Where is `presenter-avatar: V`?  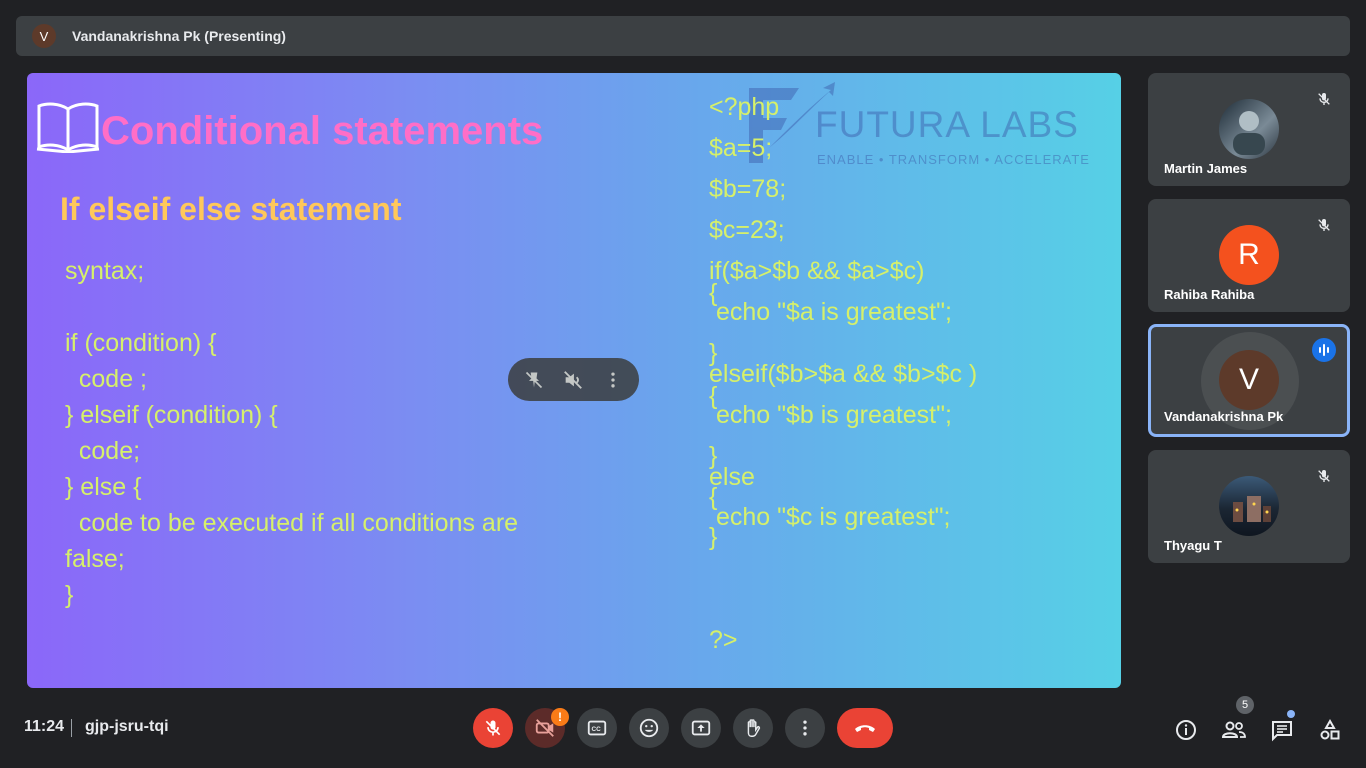
presenter-avatar: V is located at coordinates (44, 36).